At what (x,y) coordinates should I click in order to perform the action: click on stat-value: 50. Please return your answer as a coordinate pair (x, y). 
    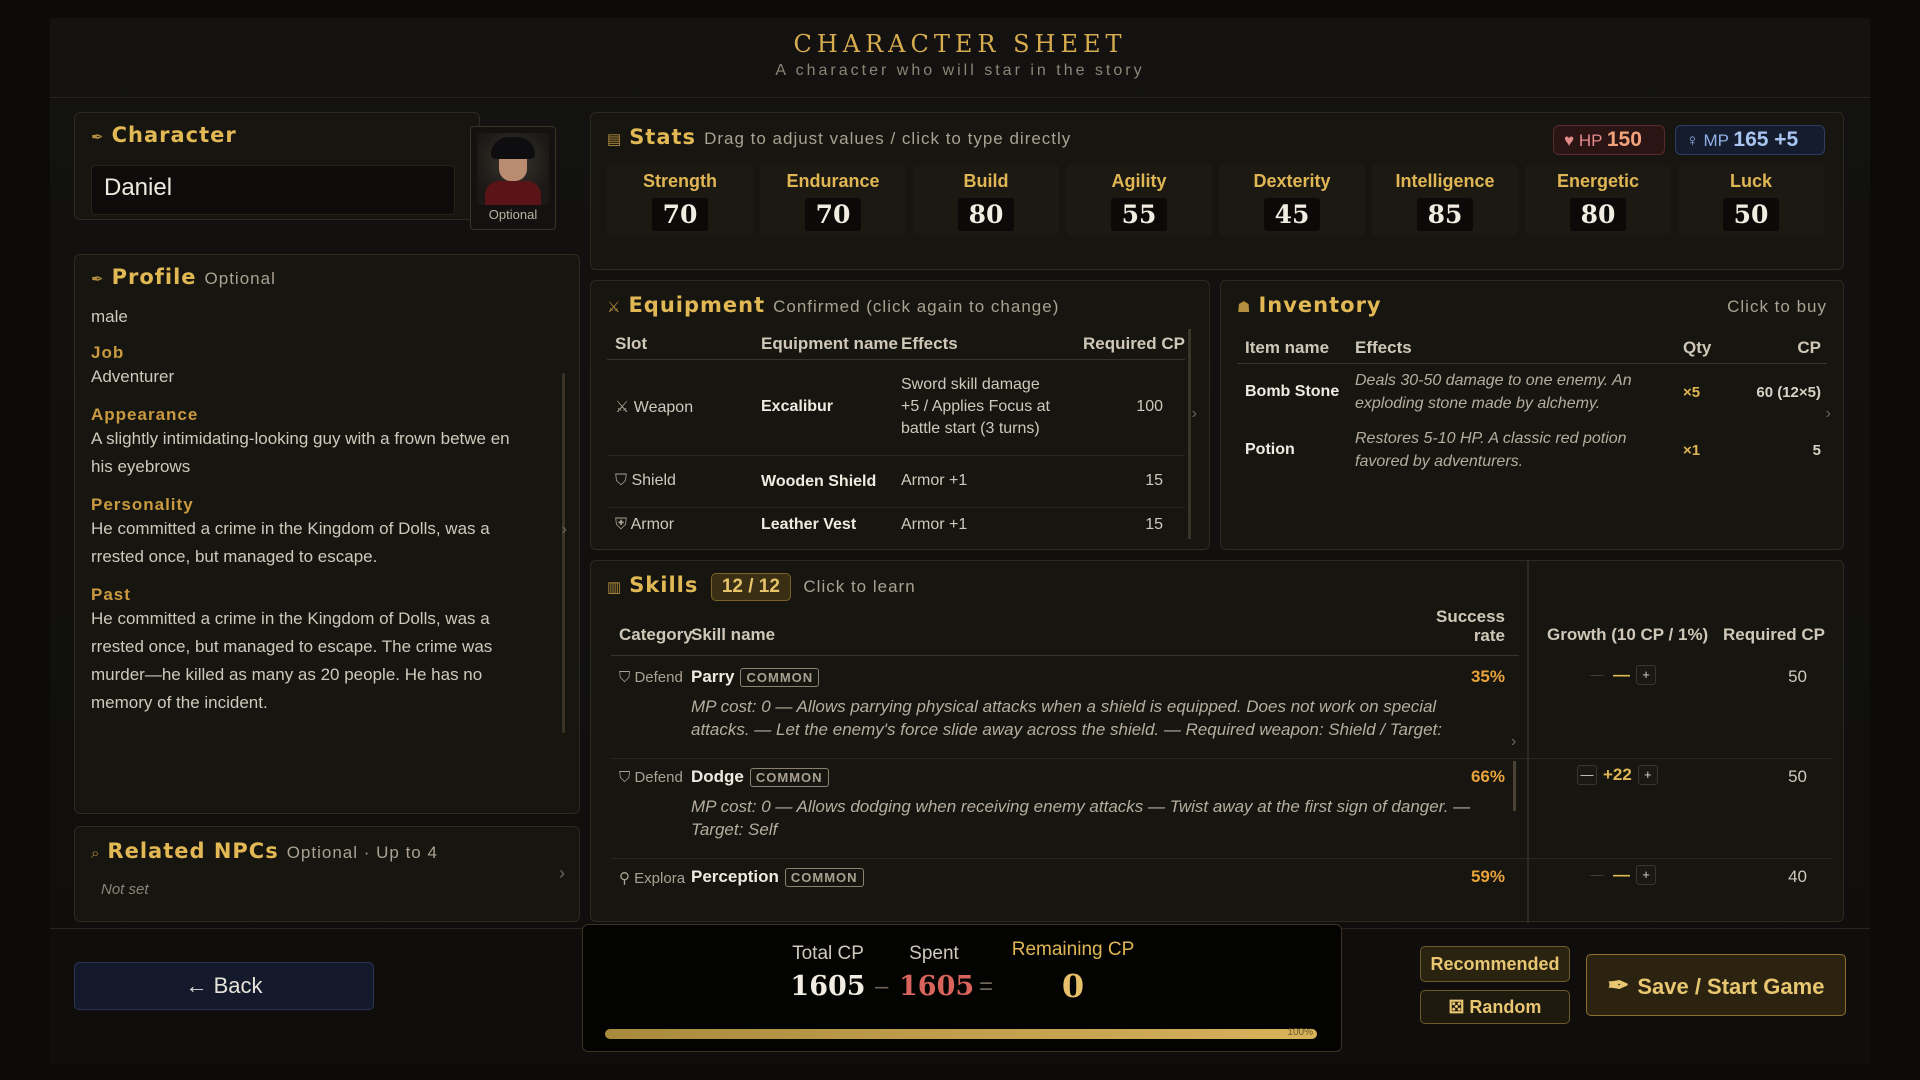
    Looking at the image, I should click on (1751, 214).